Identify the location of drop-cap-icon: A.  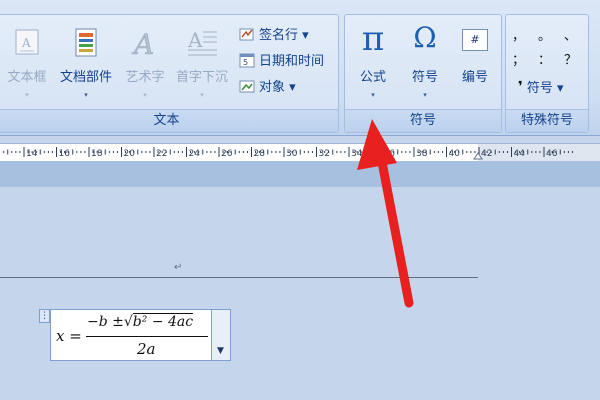
(202, 45).